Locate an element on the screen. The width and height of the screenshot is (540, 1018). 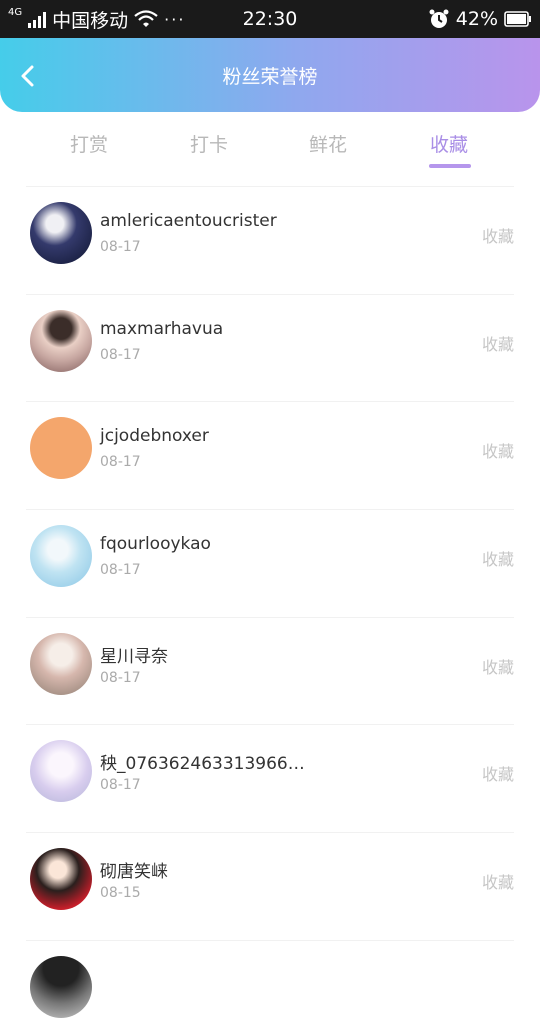
chevron-left-icon is located at coordinates (27, 76).